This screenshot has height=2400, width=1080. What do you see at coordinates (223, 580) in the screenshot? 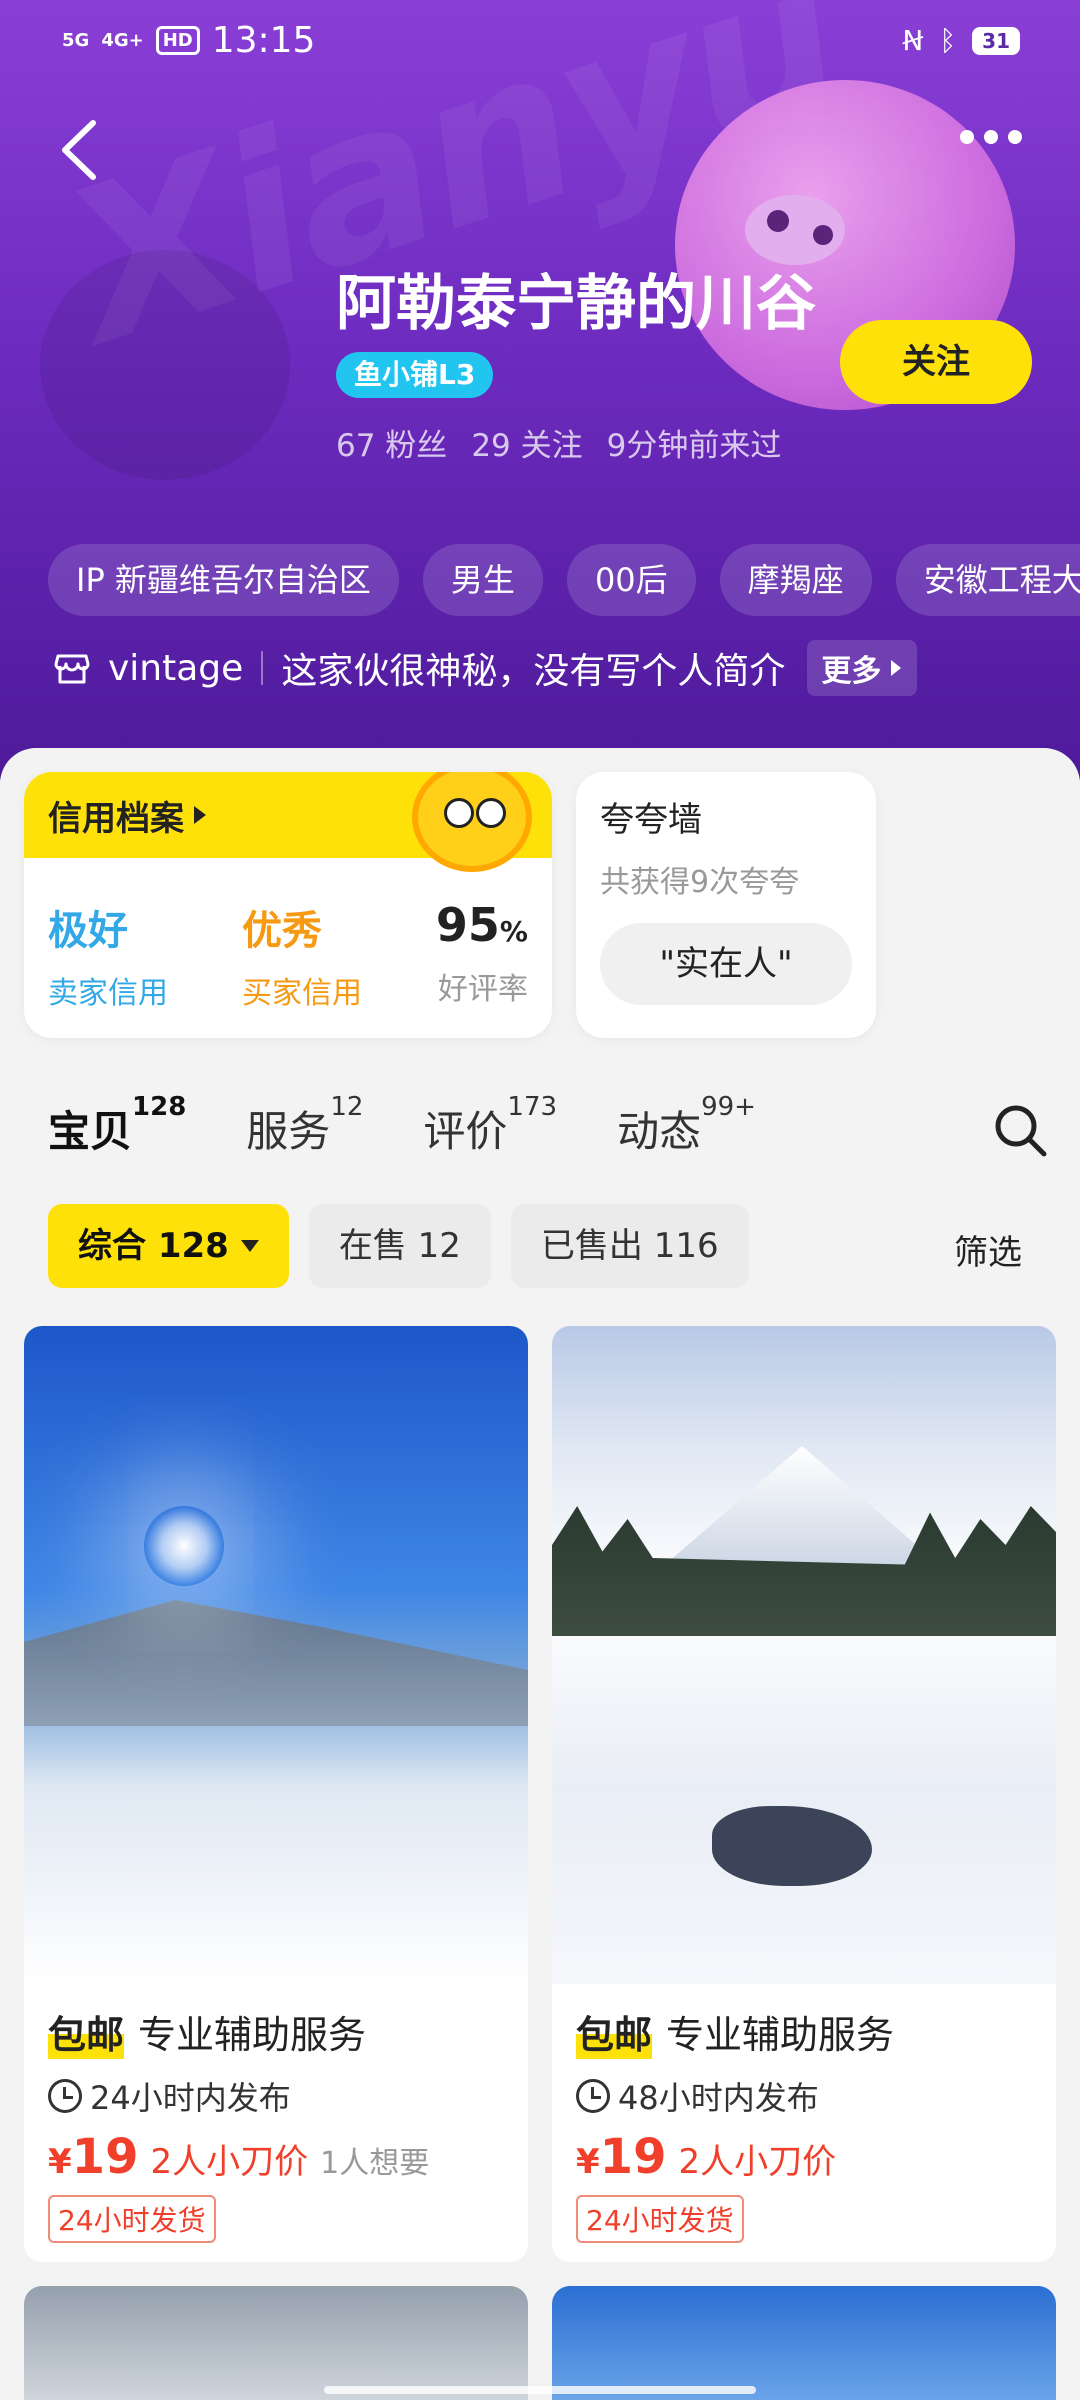
I see `tag-ip: IP 新疆维吾尔自治区` at bounding box center [223, 580].